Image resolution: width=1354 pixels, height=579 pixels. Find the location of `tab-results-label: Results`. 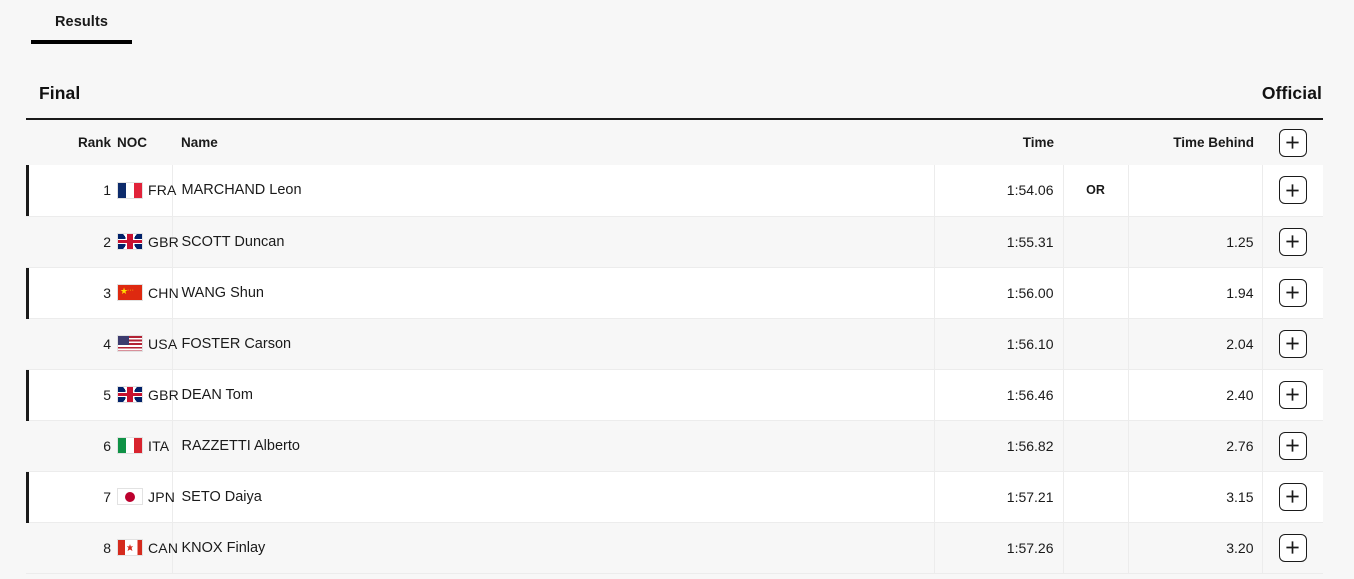

tab-results-label: Results is located at coordinates (81, 22).